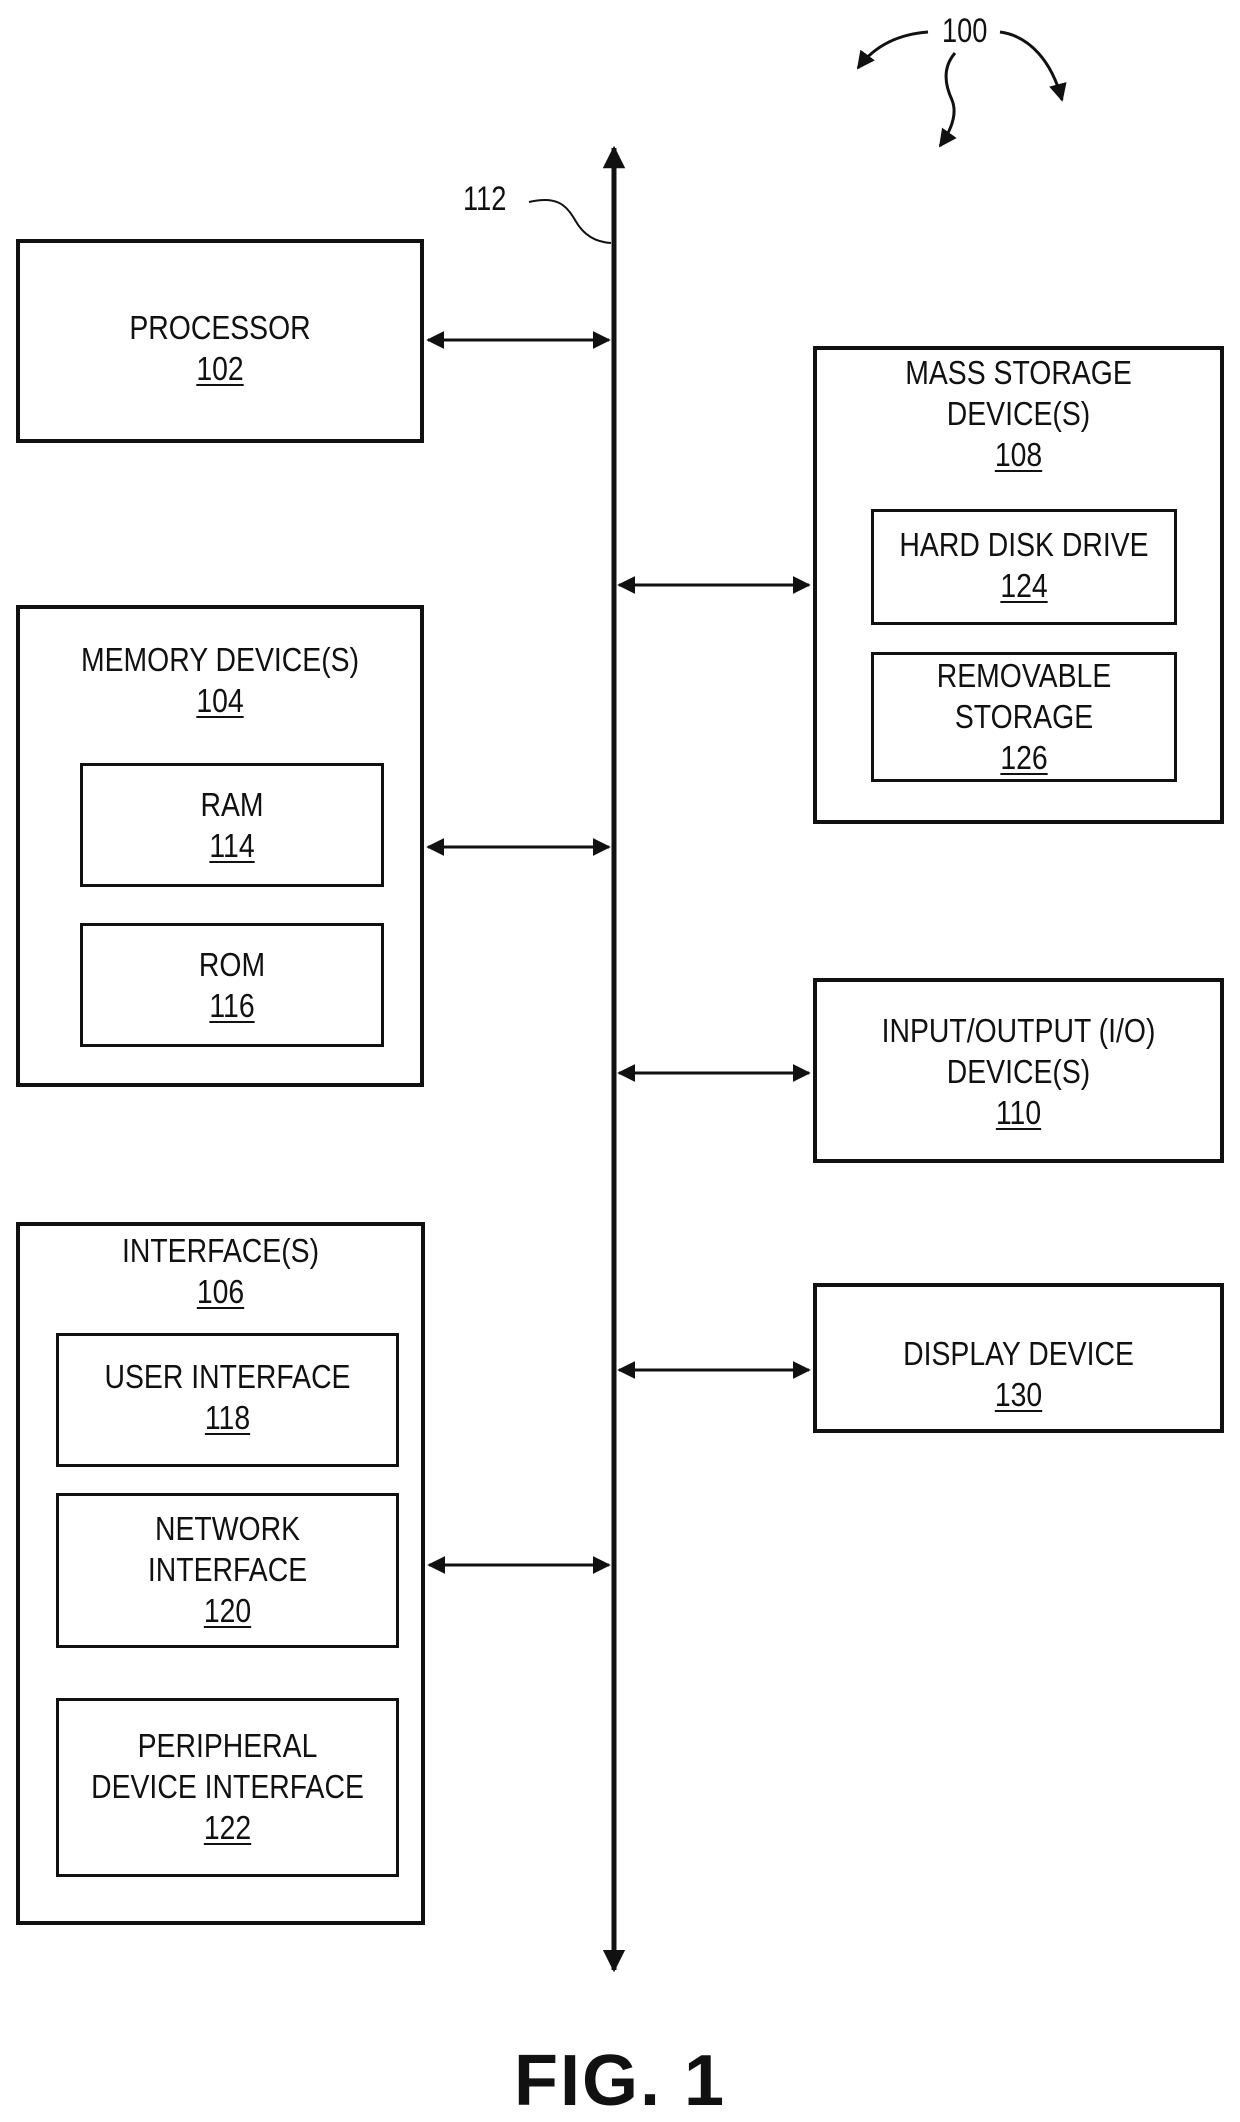 The width and height of the screenshot is (1240, 2122). I want to click on removable-storage-title-line2: STORAGE, so click(1024, 716).